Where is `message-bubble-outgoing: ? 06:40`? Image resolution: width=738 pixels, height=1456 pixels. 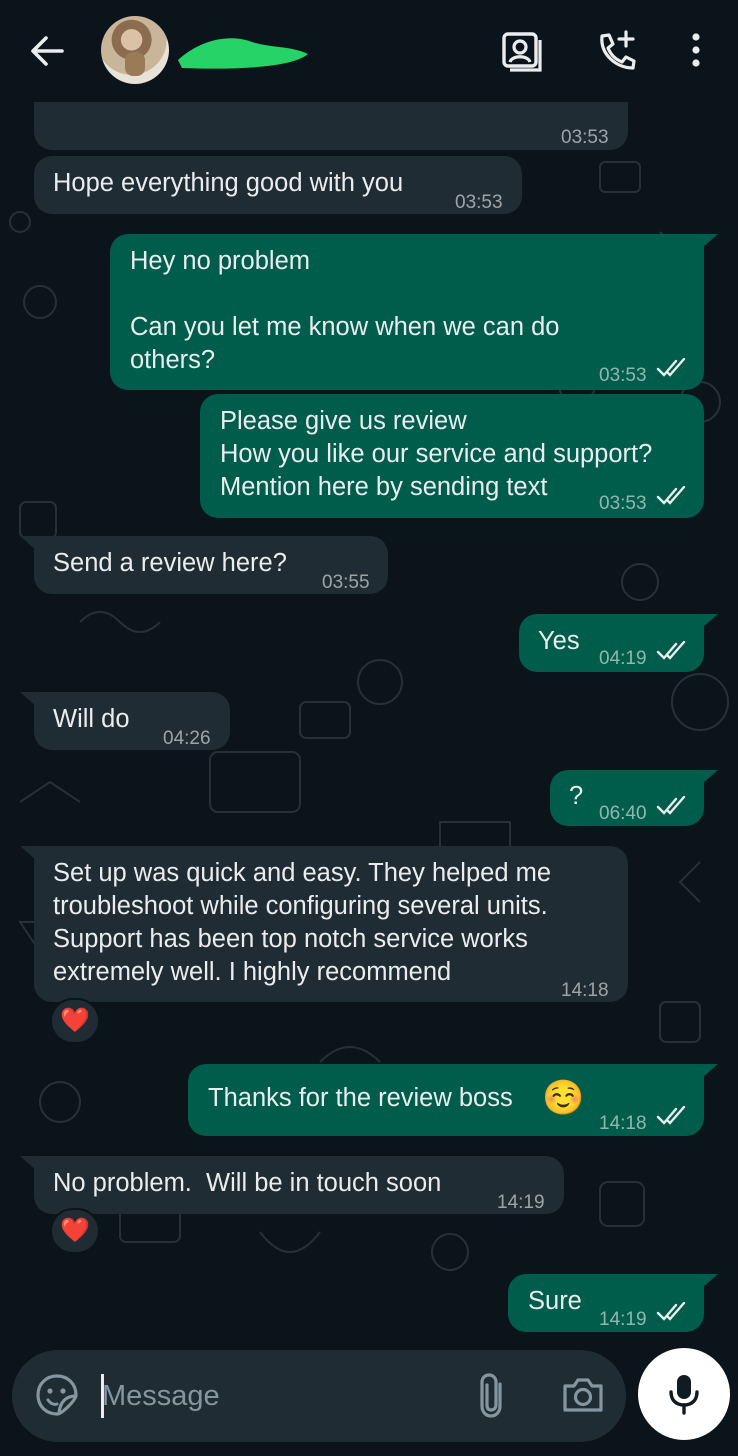 message-bubble-outgoing: ? 06:40 is located at coordinates (634, 798).